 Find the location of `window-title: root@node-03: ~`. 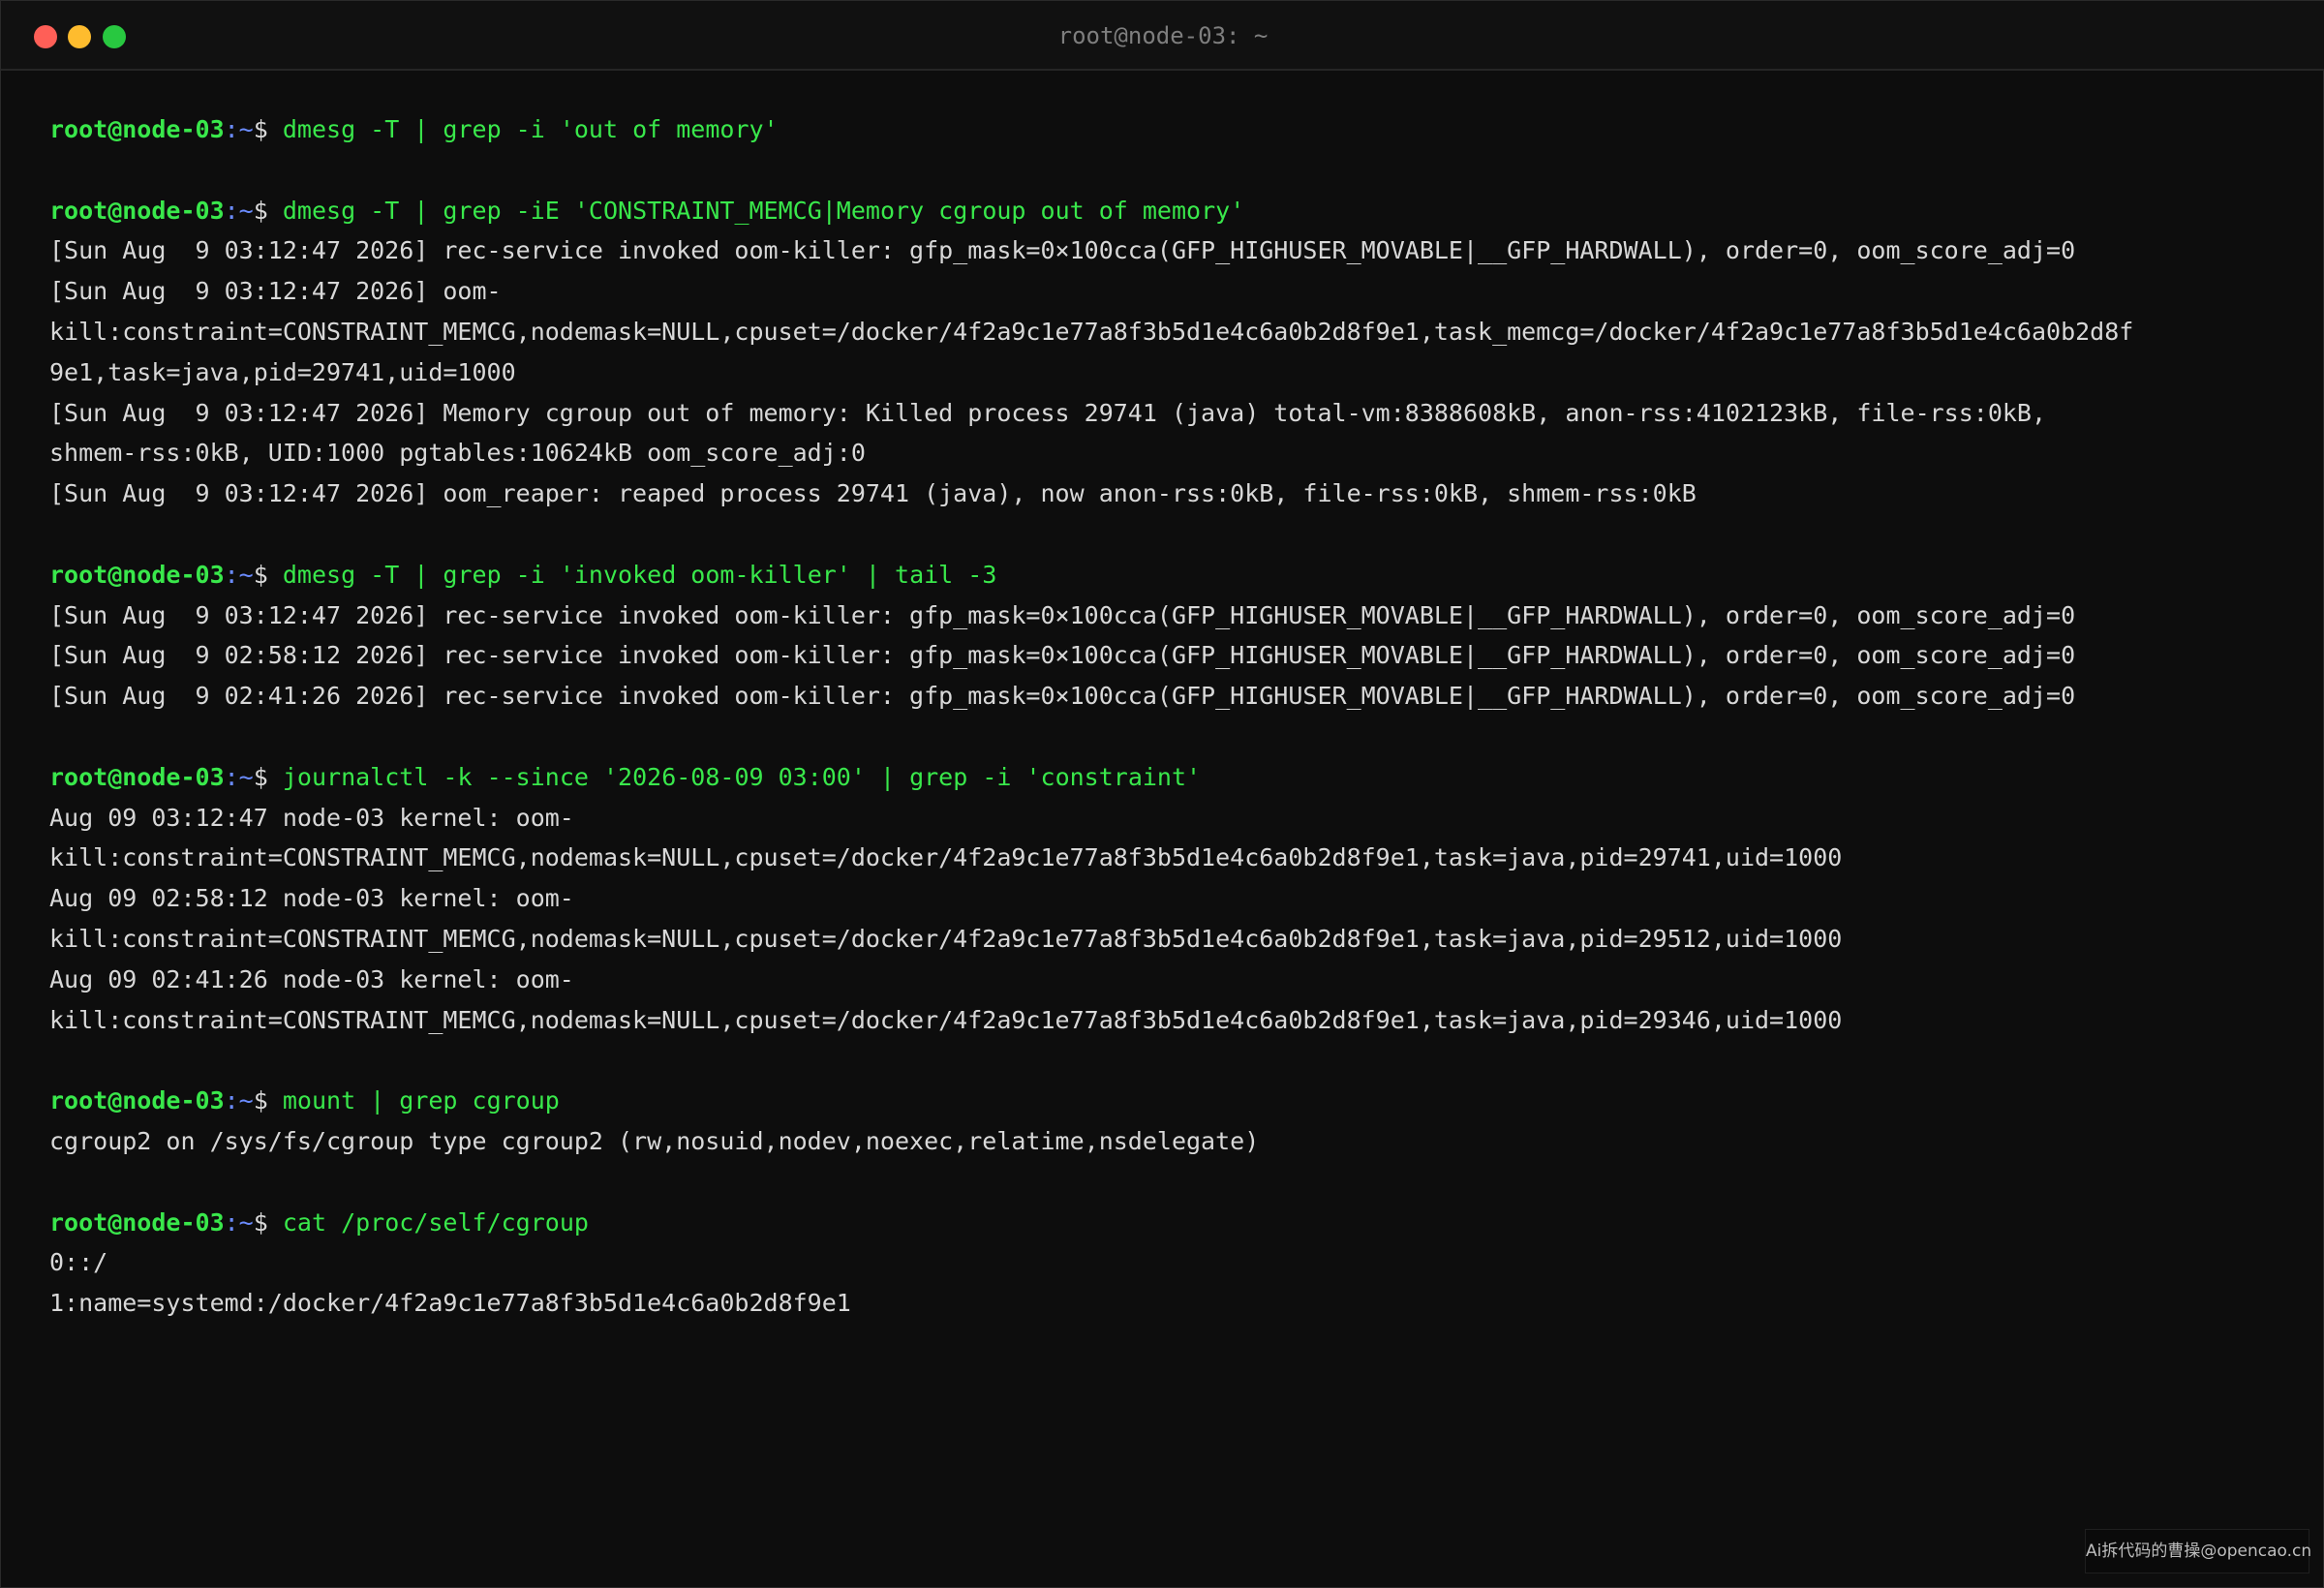

window-title: root@node-03: ~ is located at coordinates (1163, 35).